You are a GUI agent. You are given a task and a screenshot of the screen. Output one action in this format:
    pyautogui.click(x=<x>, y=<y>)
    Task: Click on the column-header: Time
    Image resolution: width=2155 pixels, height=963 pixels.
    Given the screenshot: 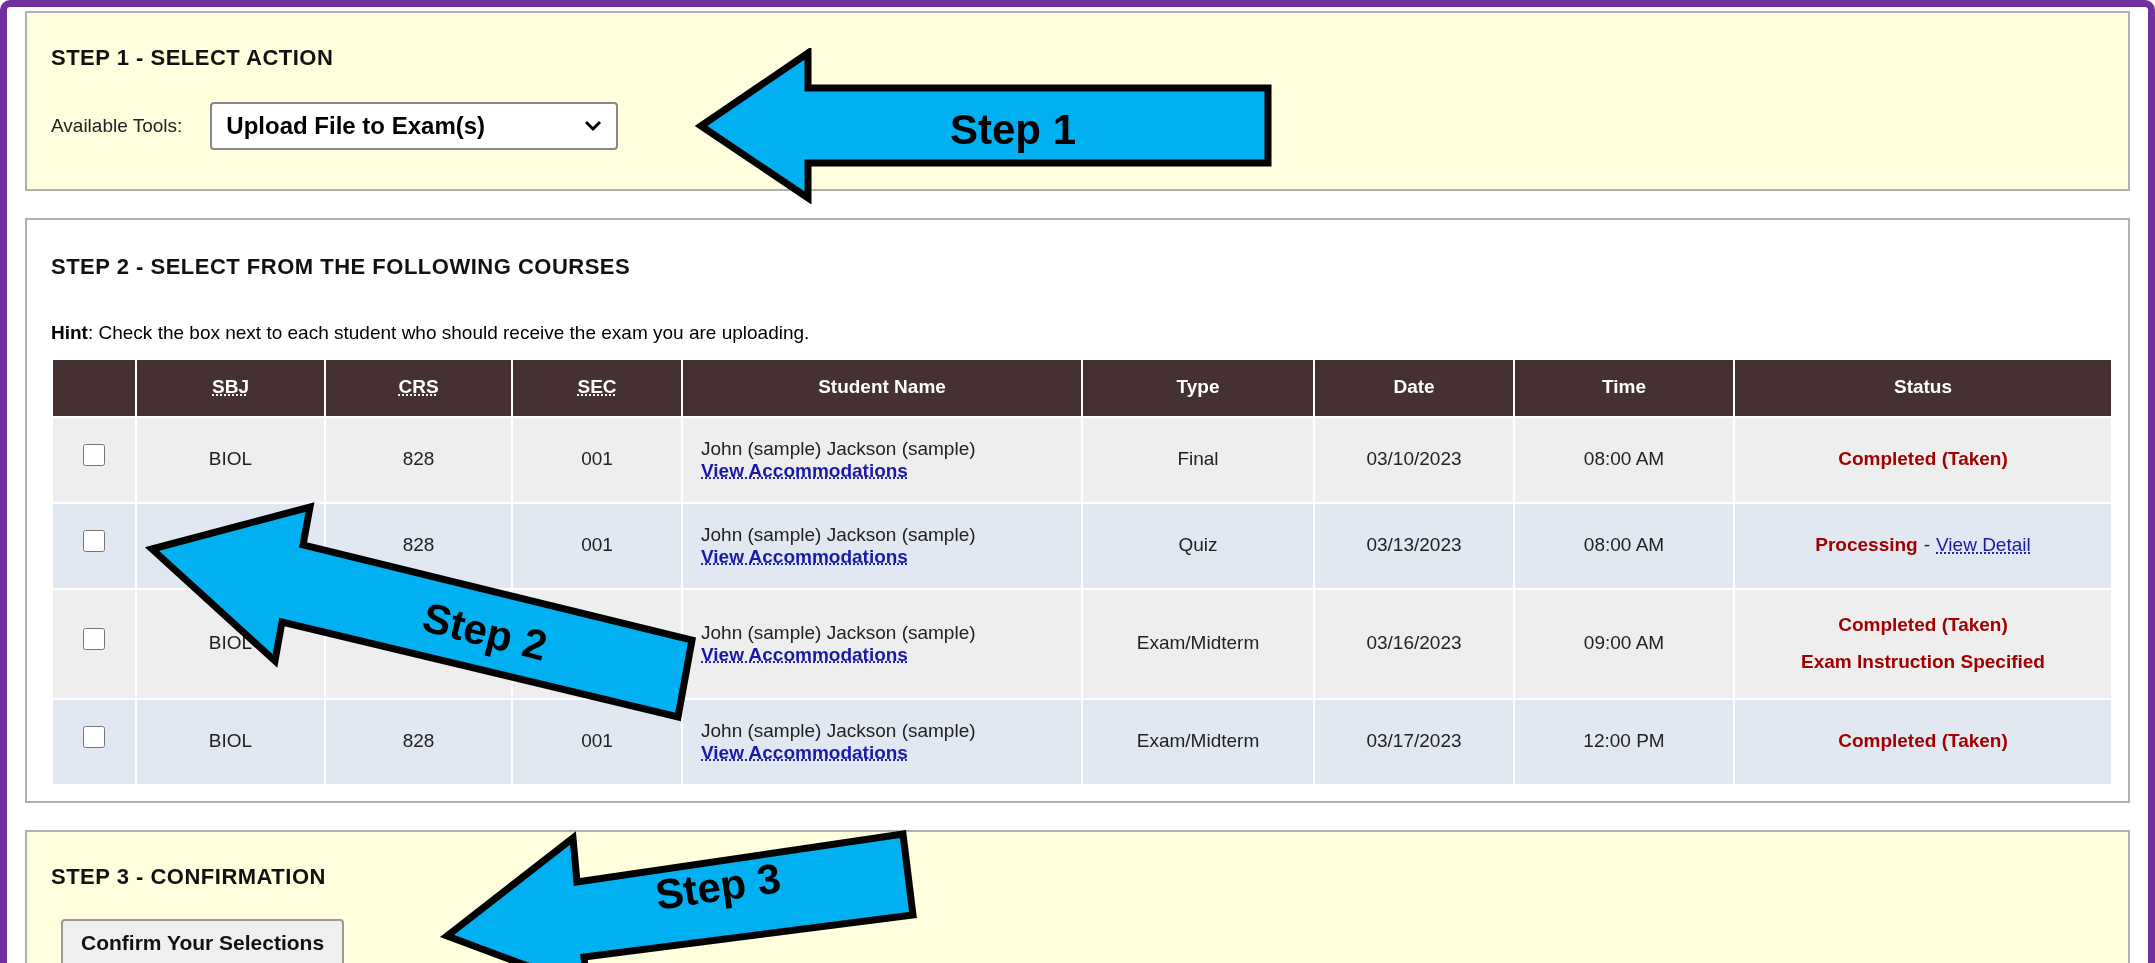 What is the action you would take?
    pyautogui.click(x=1624, y=387)
    